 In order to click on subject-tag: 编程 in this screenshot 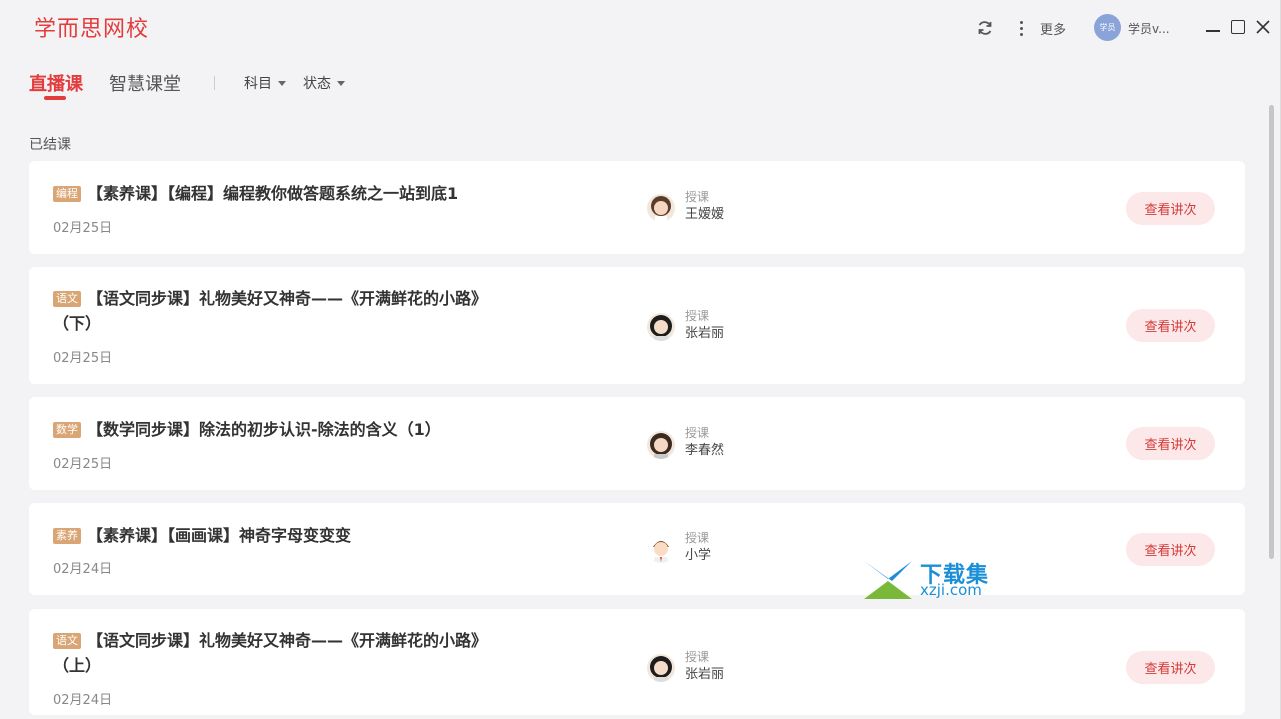, I will do `click(67, 194)`.